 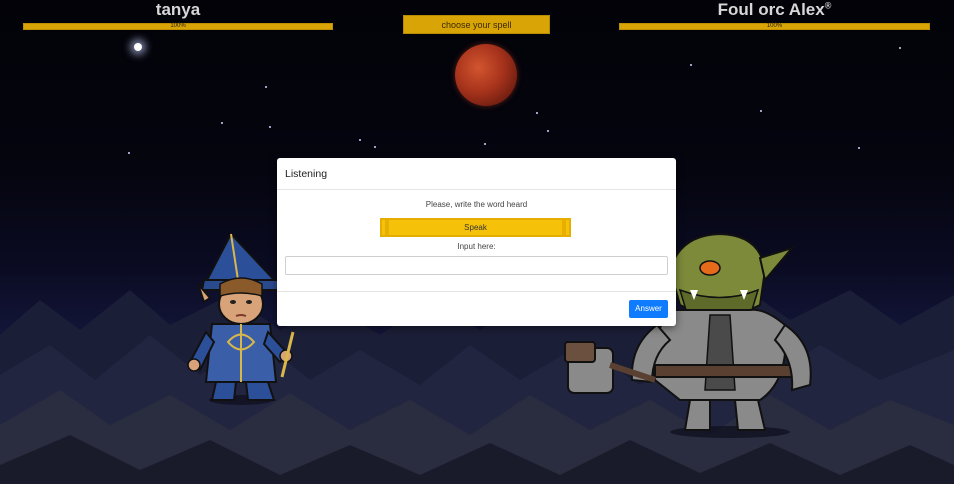 What do you see at coordinates (476, 174) in the screenshot?
I see `modal-header: Listening` at bounding box center [476, 174].